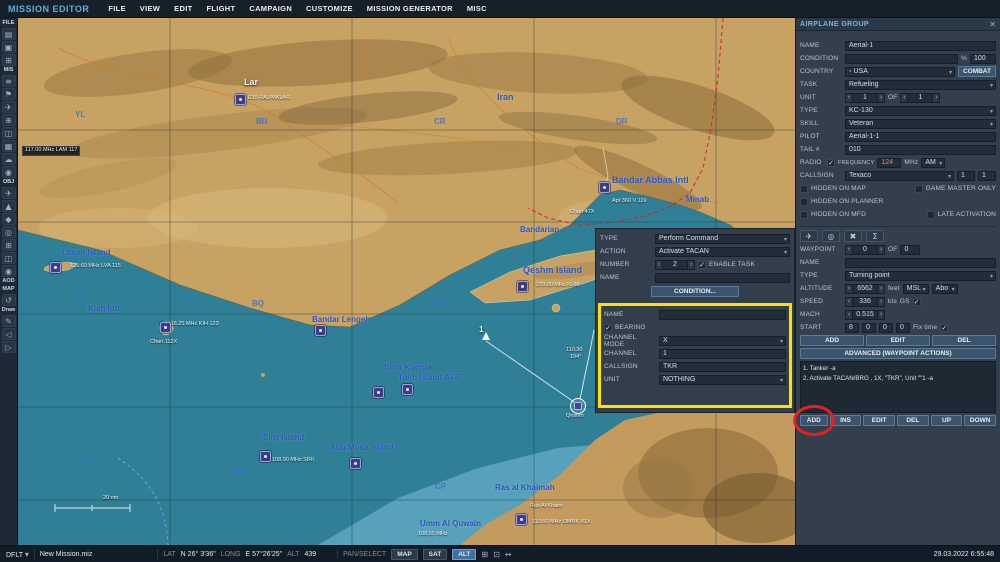 The height and width of the screenshot is (562, 1000). What do you see at coordinates (930, 214) in the screenshot?
I see `late-activation-checkbox` at bounding box center [930, 214].